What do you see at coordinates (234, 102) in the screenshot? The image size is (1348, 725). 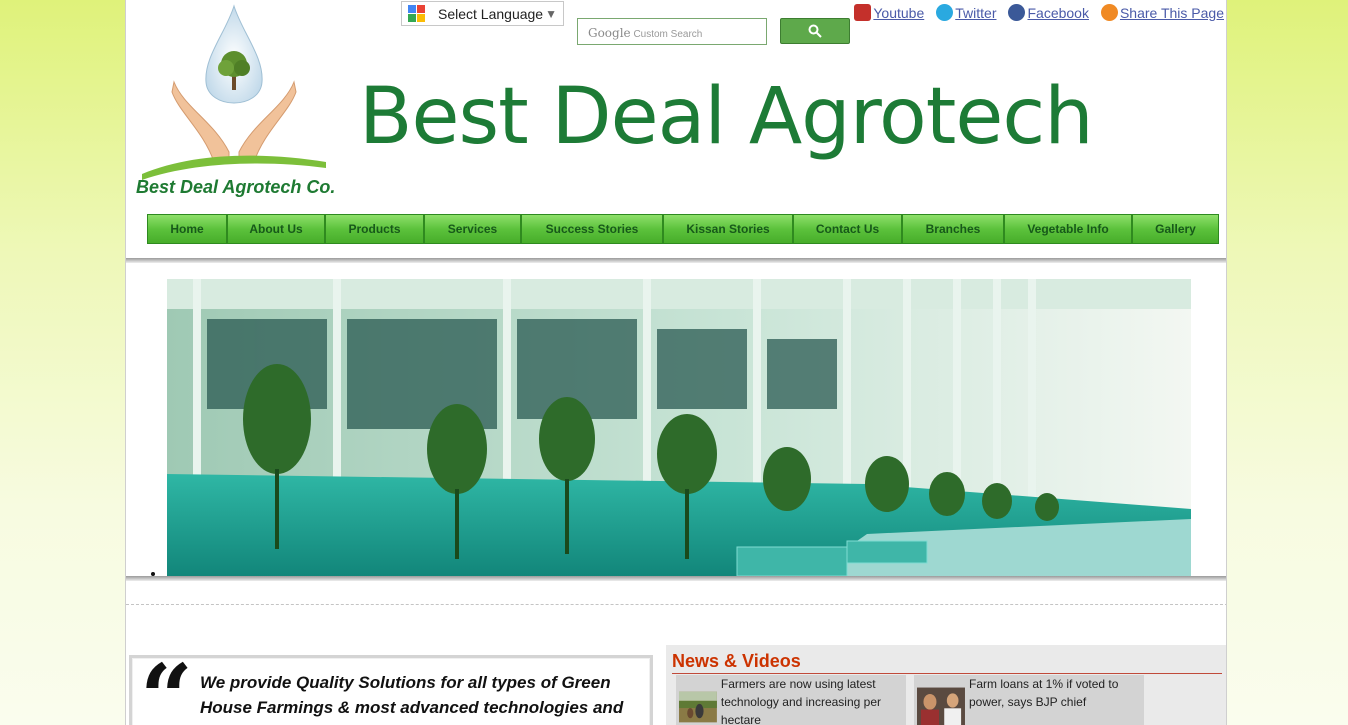 I see `company-logo` at bounding box center [234, 102].